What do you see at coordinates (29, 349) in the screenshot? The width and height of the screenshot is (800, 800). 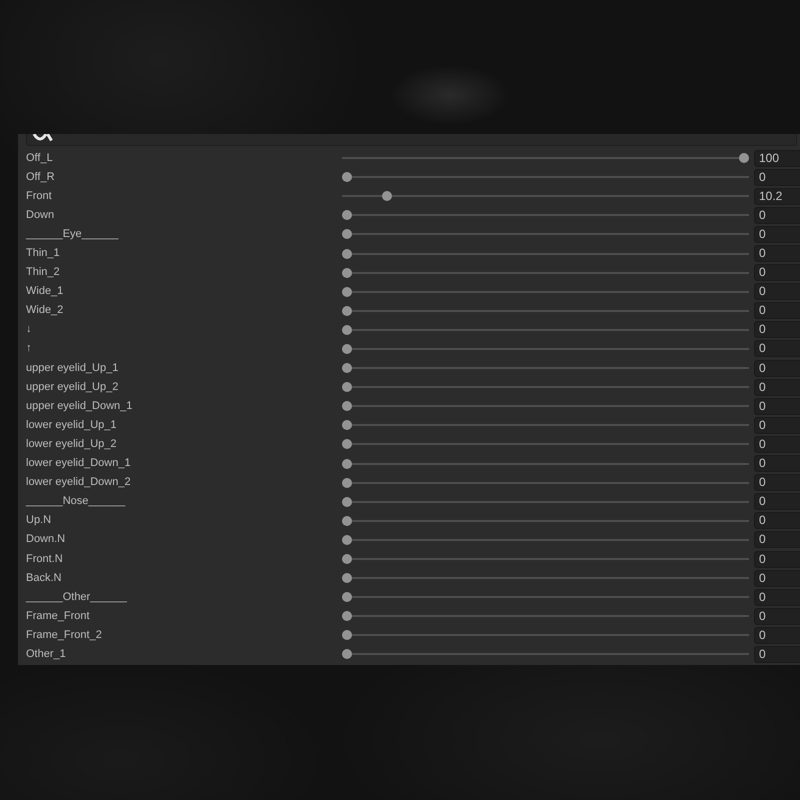 I see `shape-label: ↑` at bounding box center [29, 349].